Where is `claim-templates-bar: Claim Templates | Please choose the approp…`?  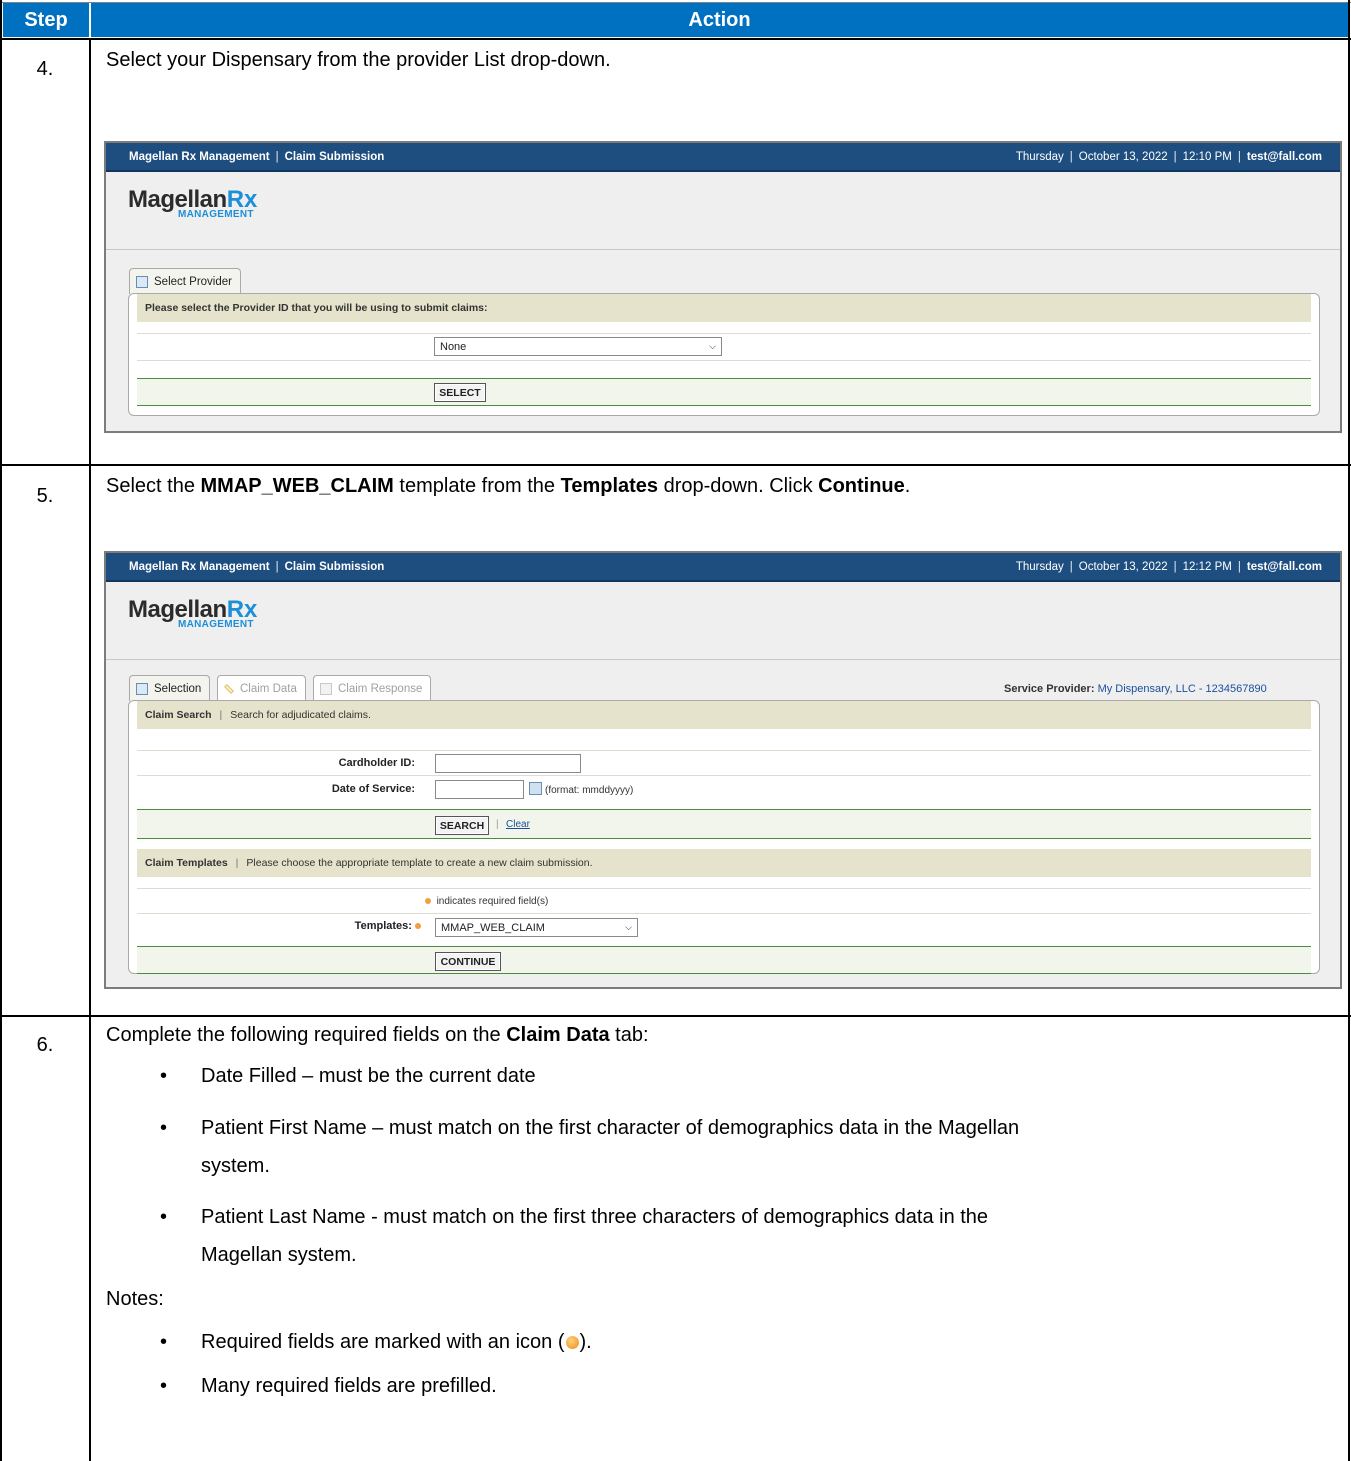
claim-templates-bar: Claim Templates | Please choose the approp… is located at coordinates (724, 863).